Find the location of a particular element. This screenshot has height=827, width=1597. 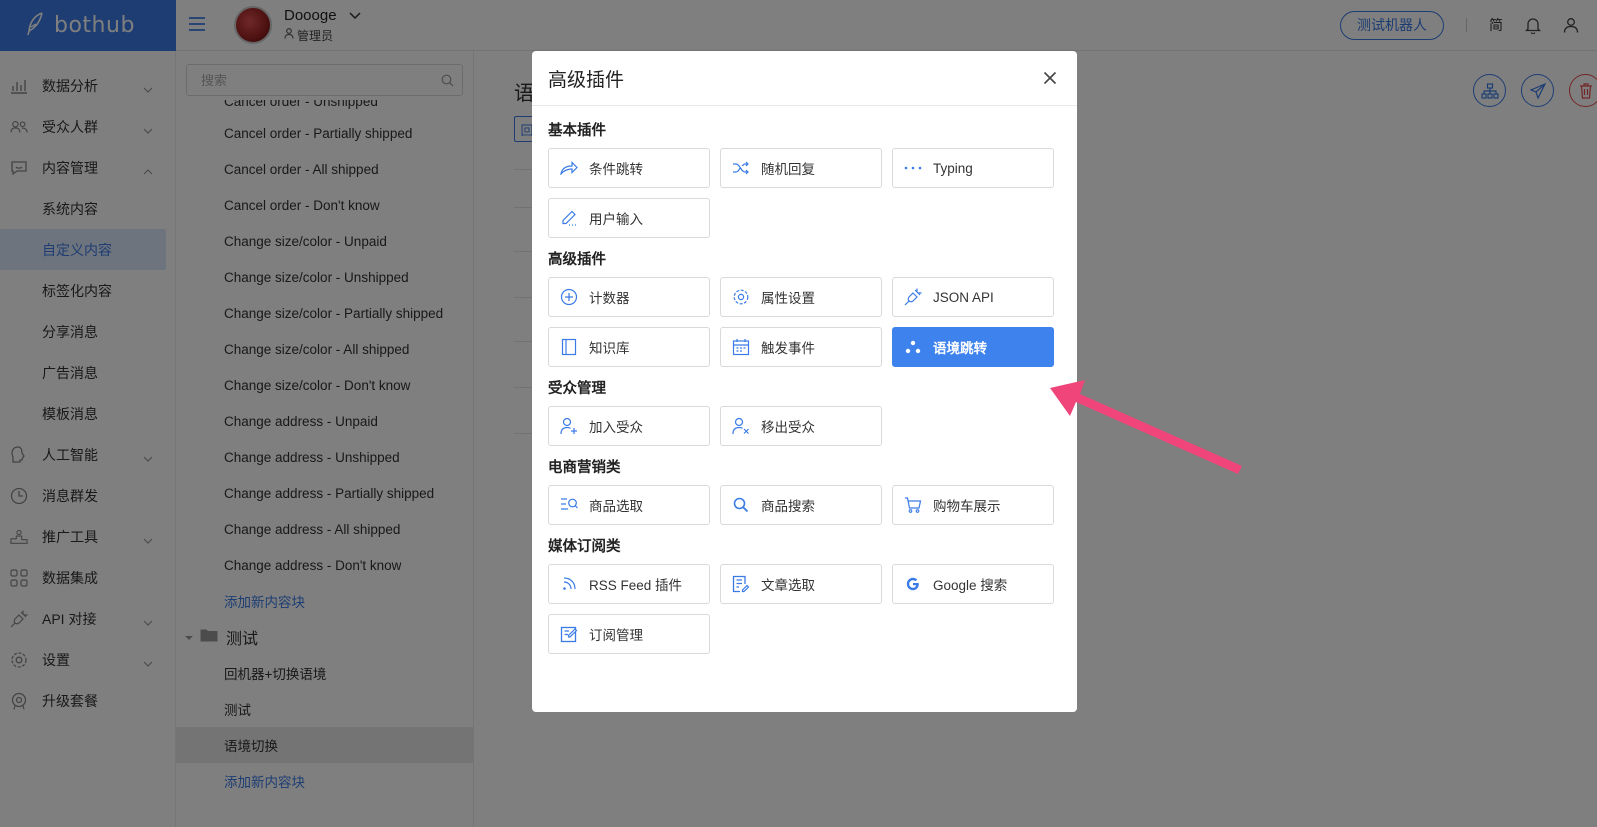

pencil-icon is located at coordinates (569, 218).